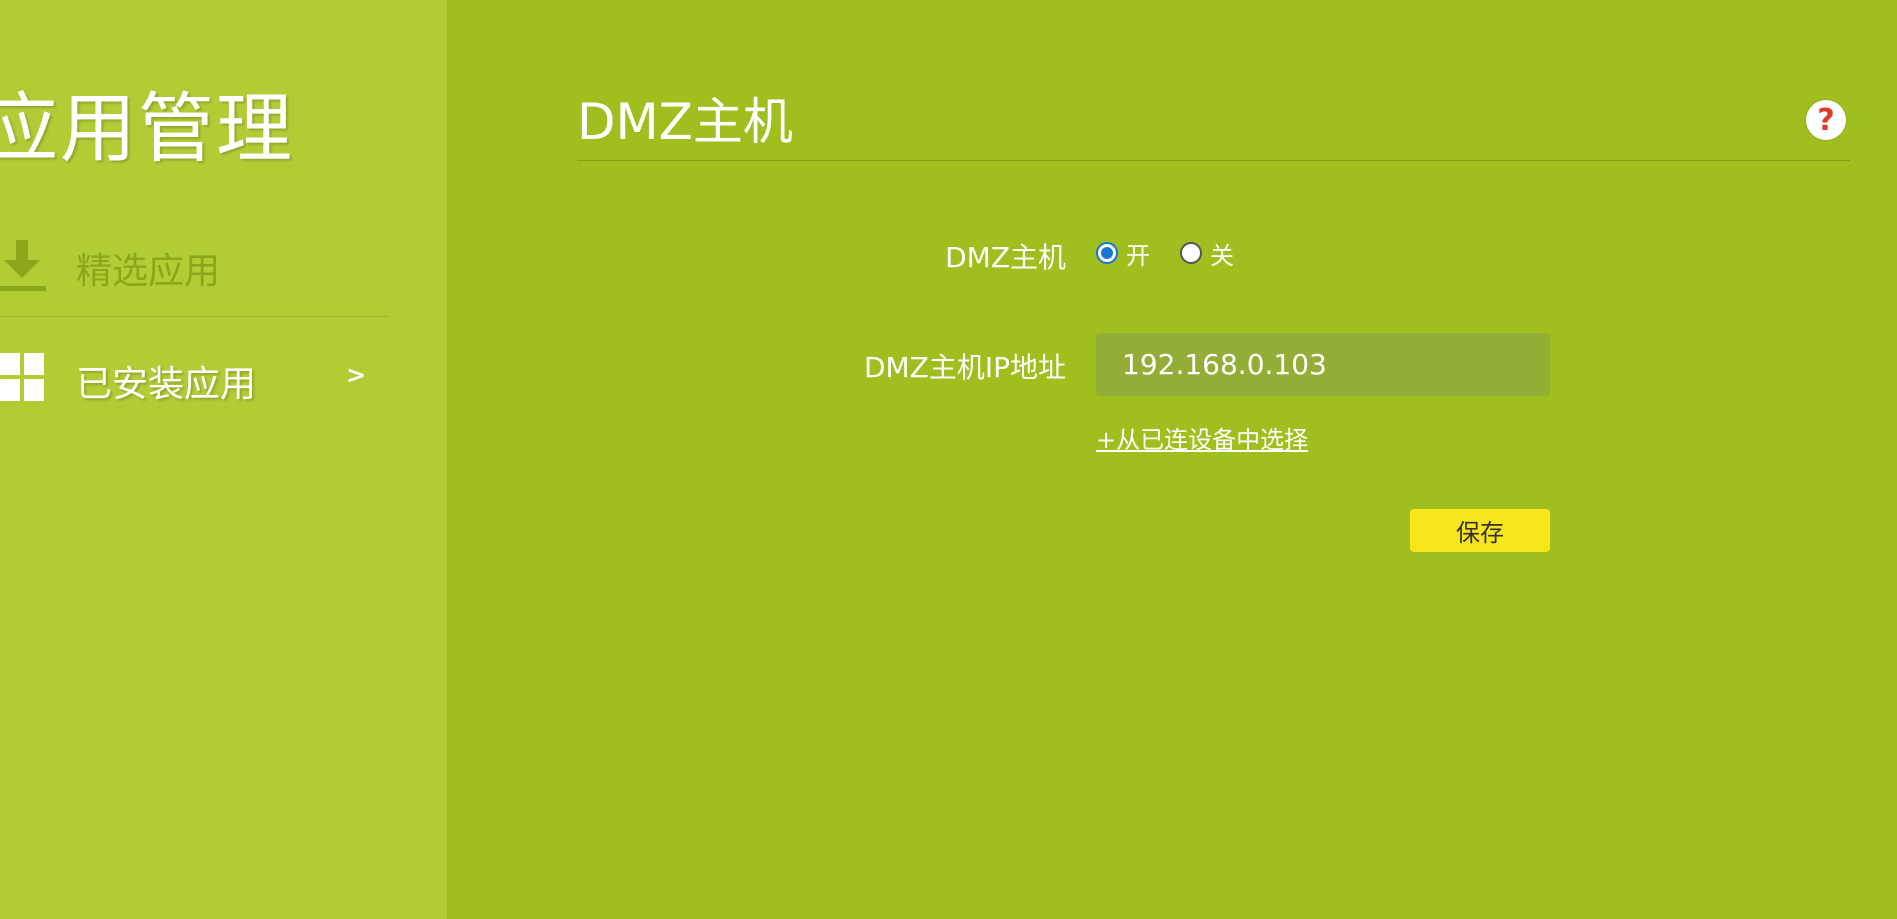  Describe the element at coordinates (147, 128) in the screenshot. I see `sidebar-title: 应用管理` at that location.